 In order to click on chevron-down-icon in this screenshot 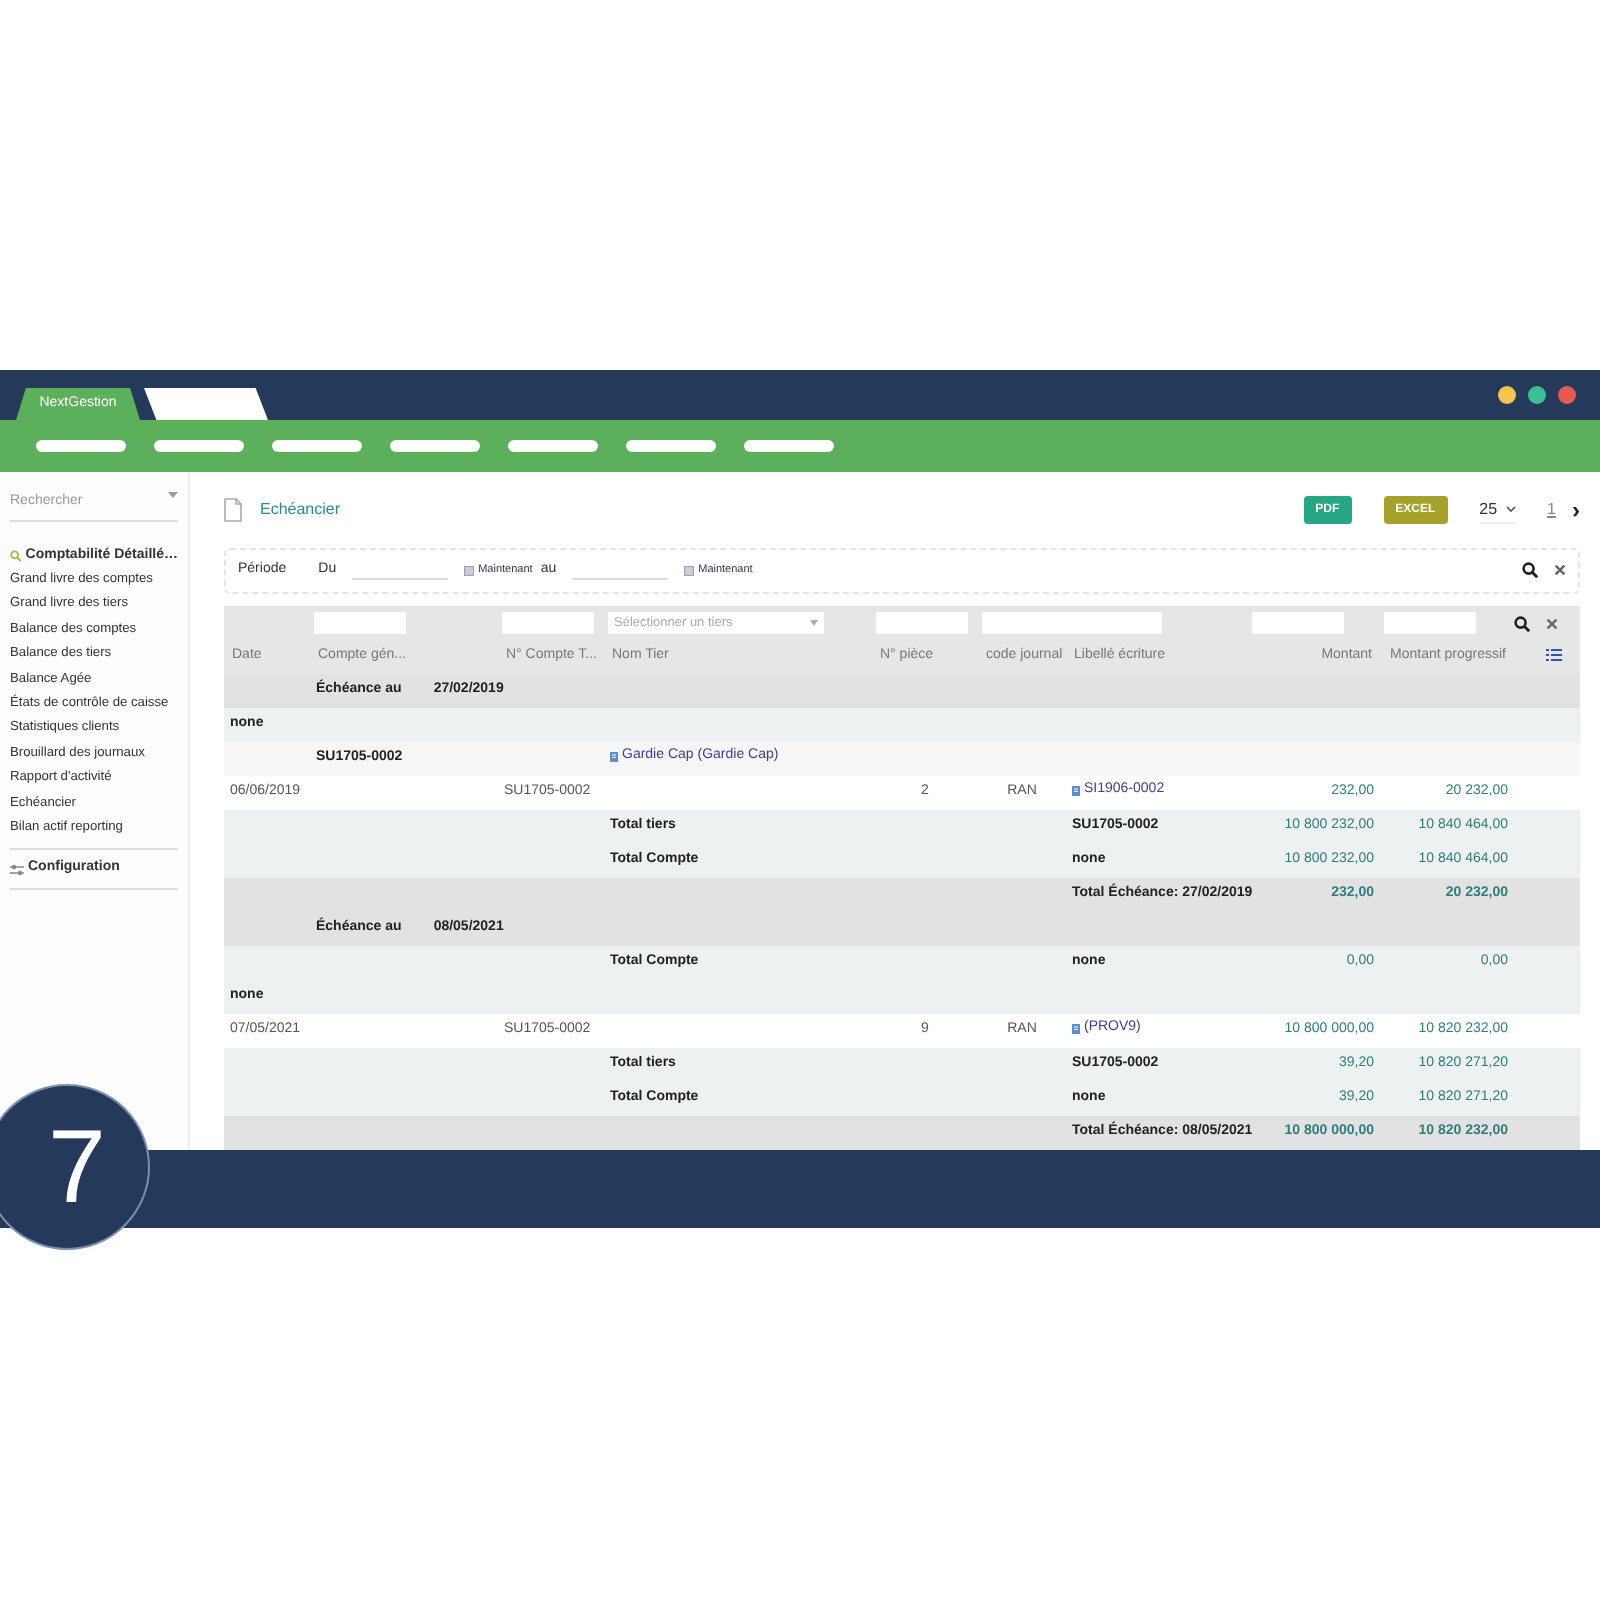, I will do `click(1510, 509)`.